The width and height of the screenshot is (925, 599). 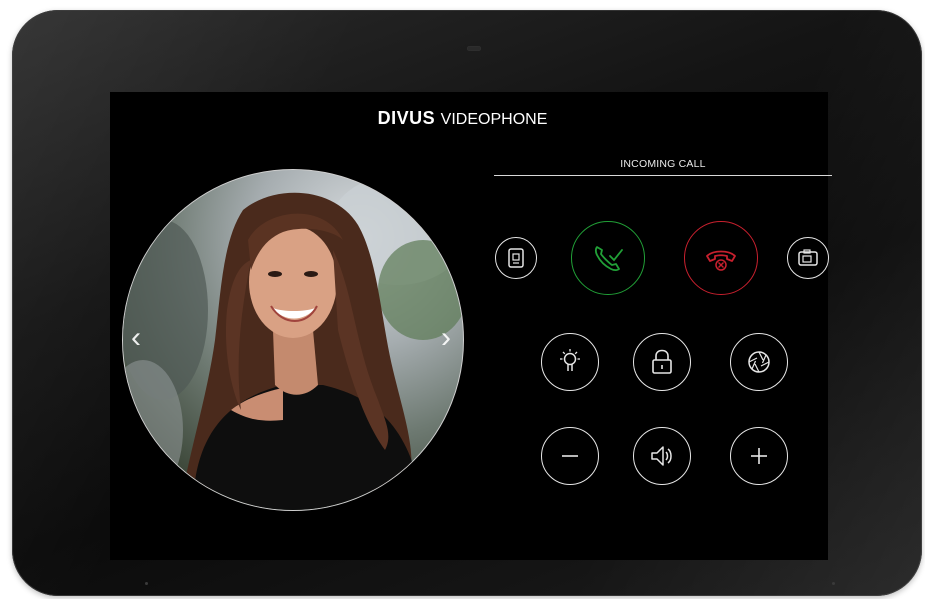 I want to click on status-led-right, so click(x=833, y=583).